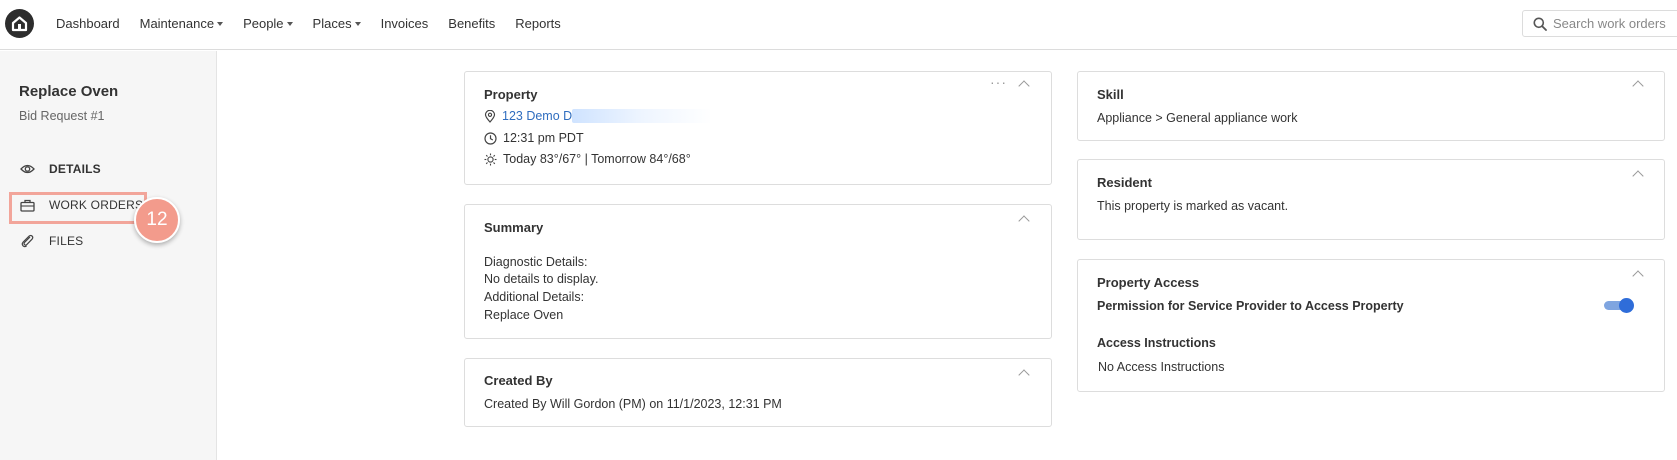 Image resolution: width=1677 pixels, height=460 pixels. Describe the element at coordinates (19, 23) in the screenshot. I see `home-logo-icon` at that location.